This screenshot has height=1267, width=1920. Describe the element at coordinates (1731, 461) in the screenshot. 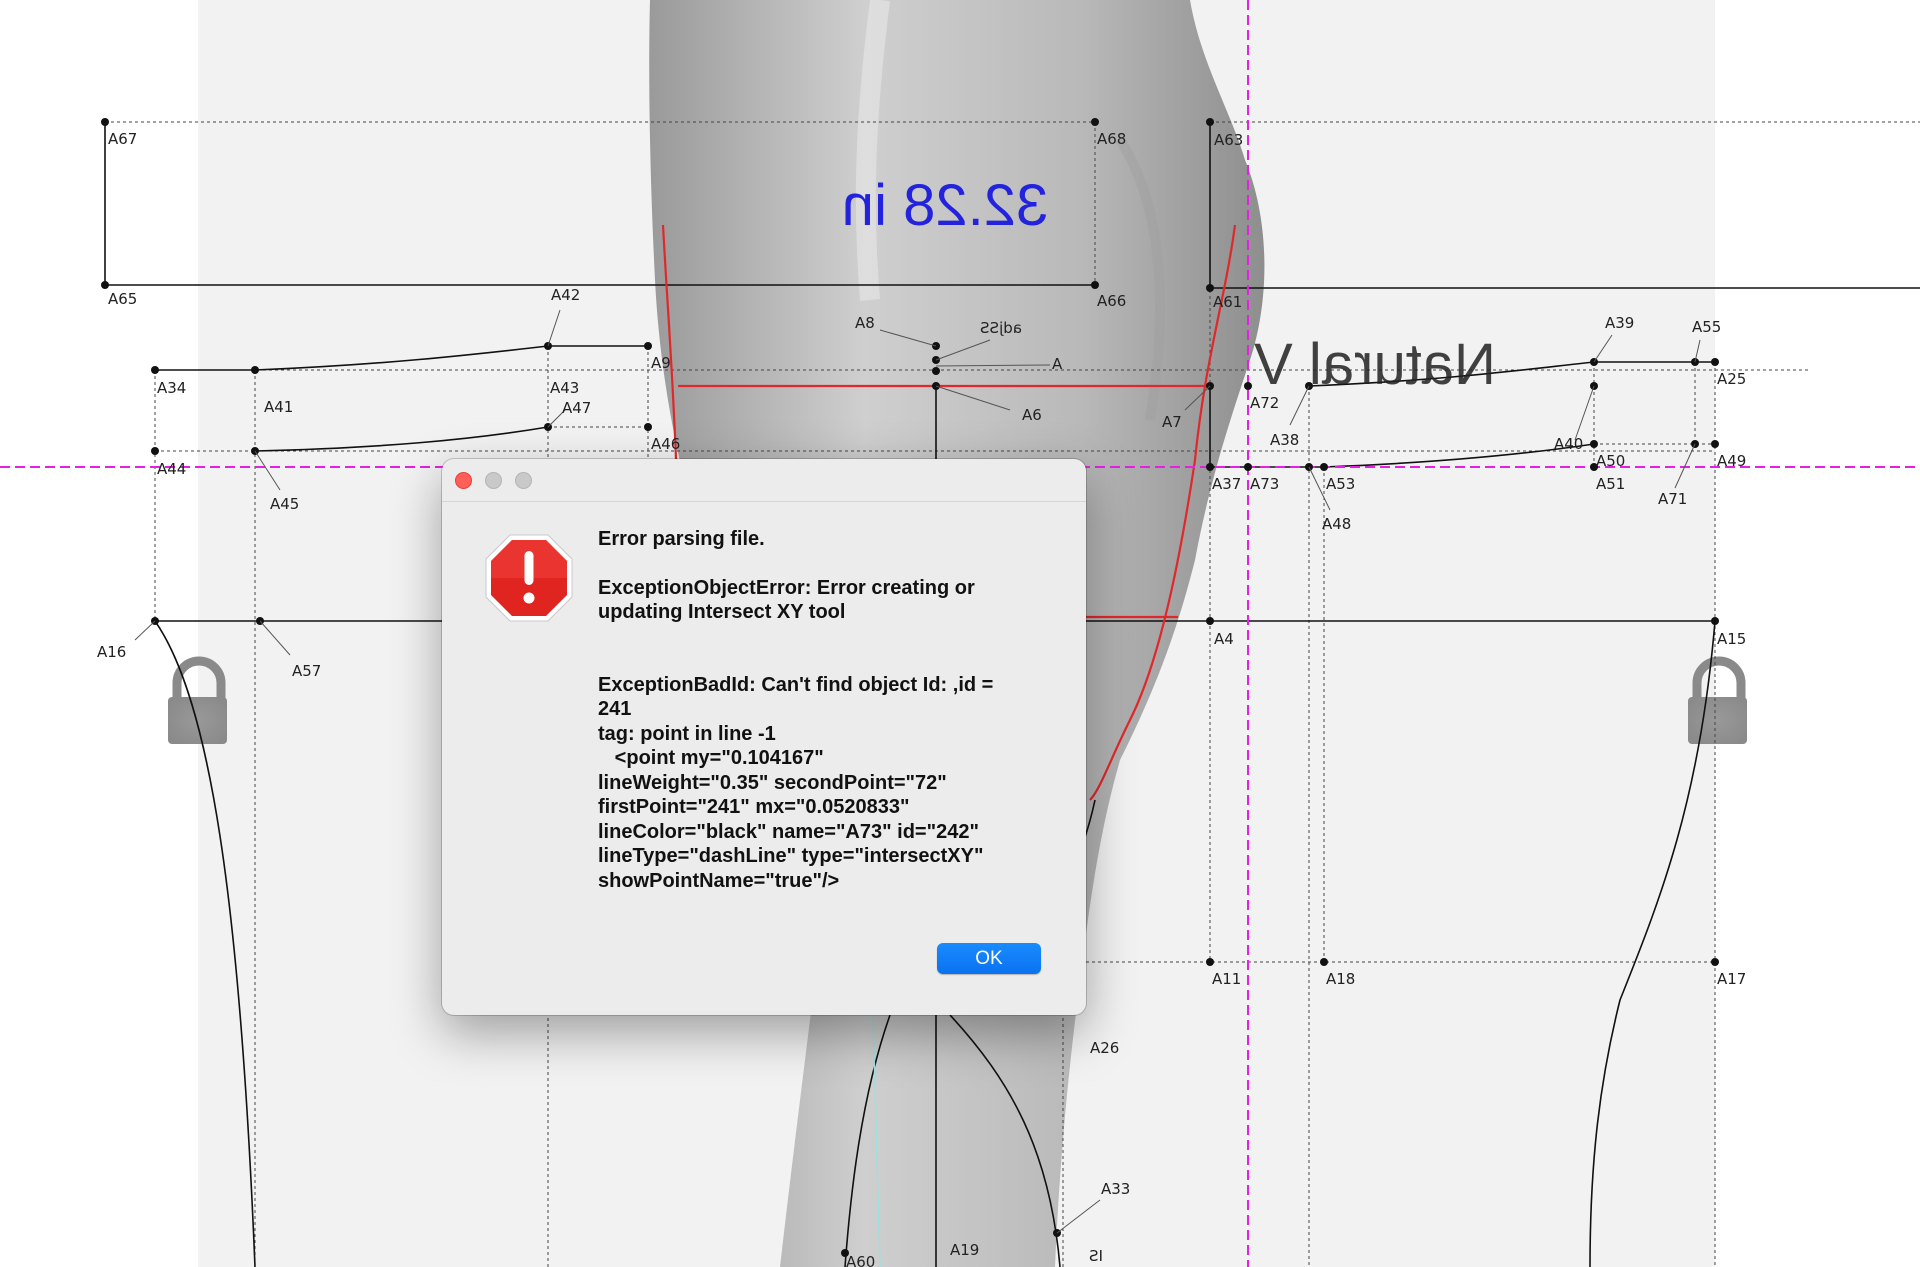

I see `point-label: A49` at that location.